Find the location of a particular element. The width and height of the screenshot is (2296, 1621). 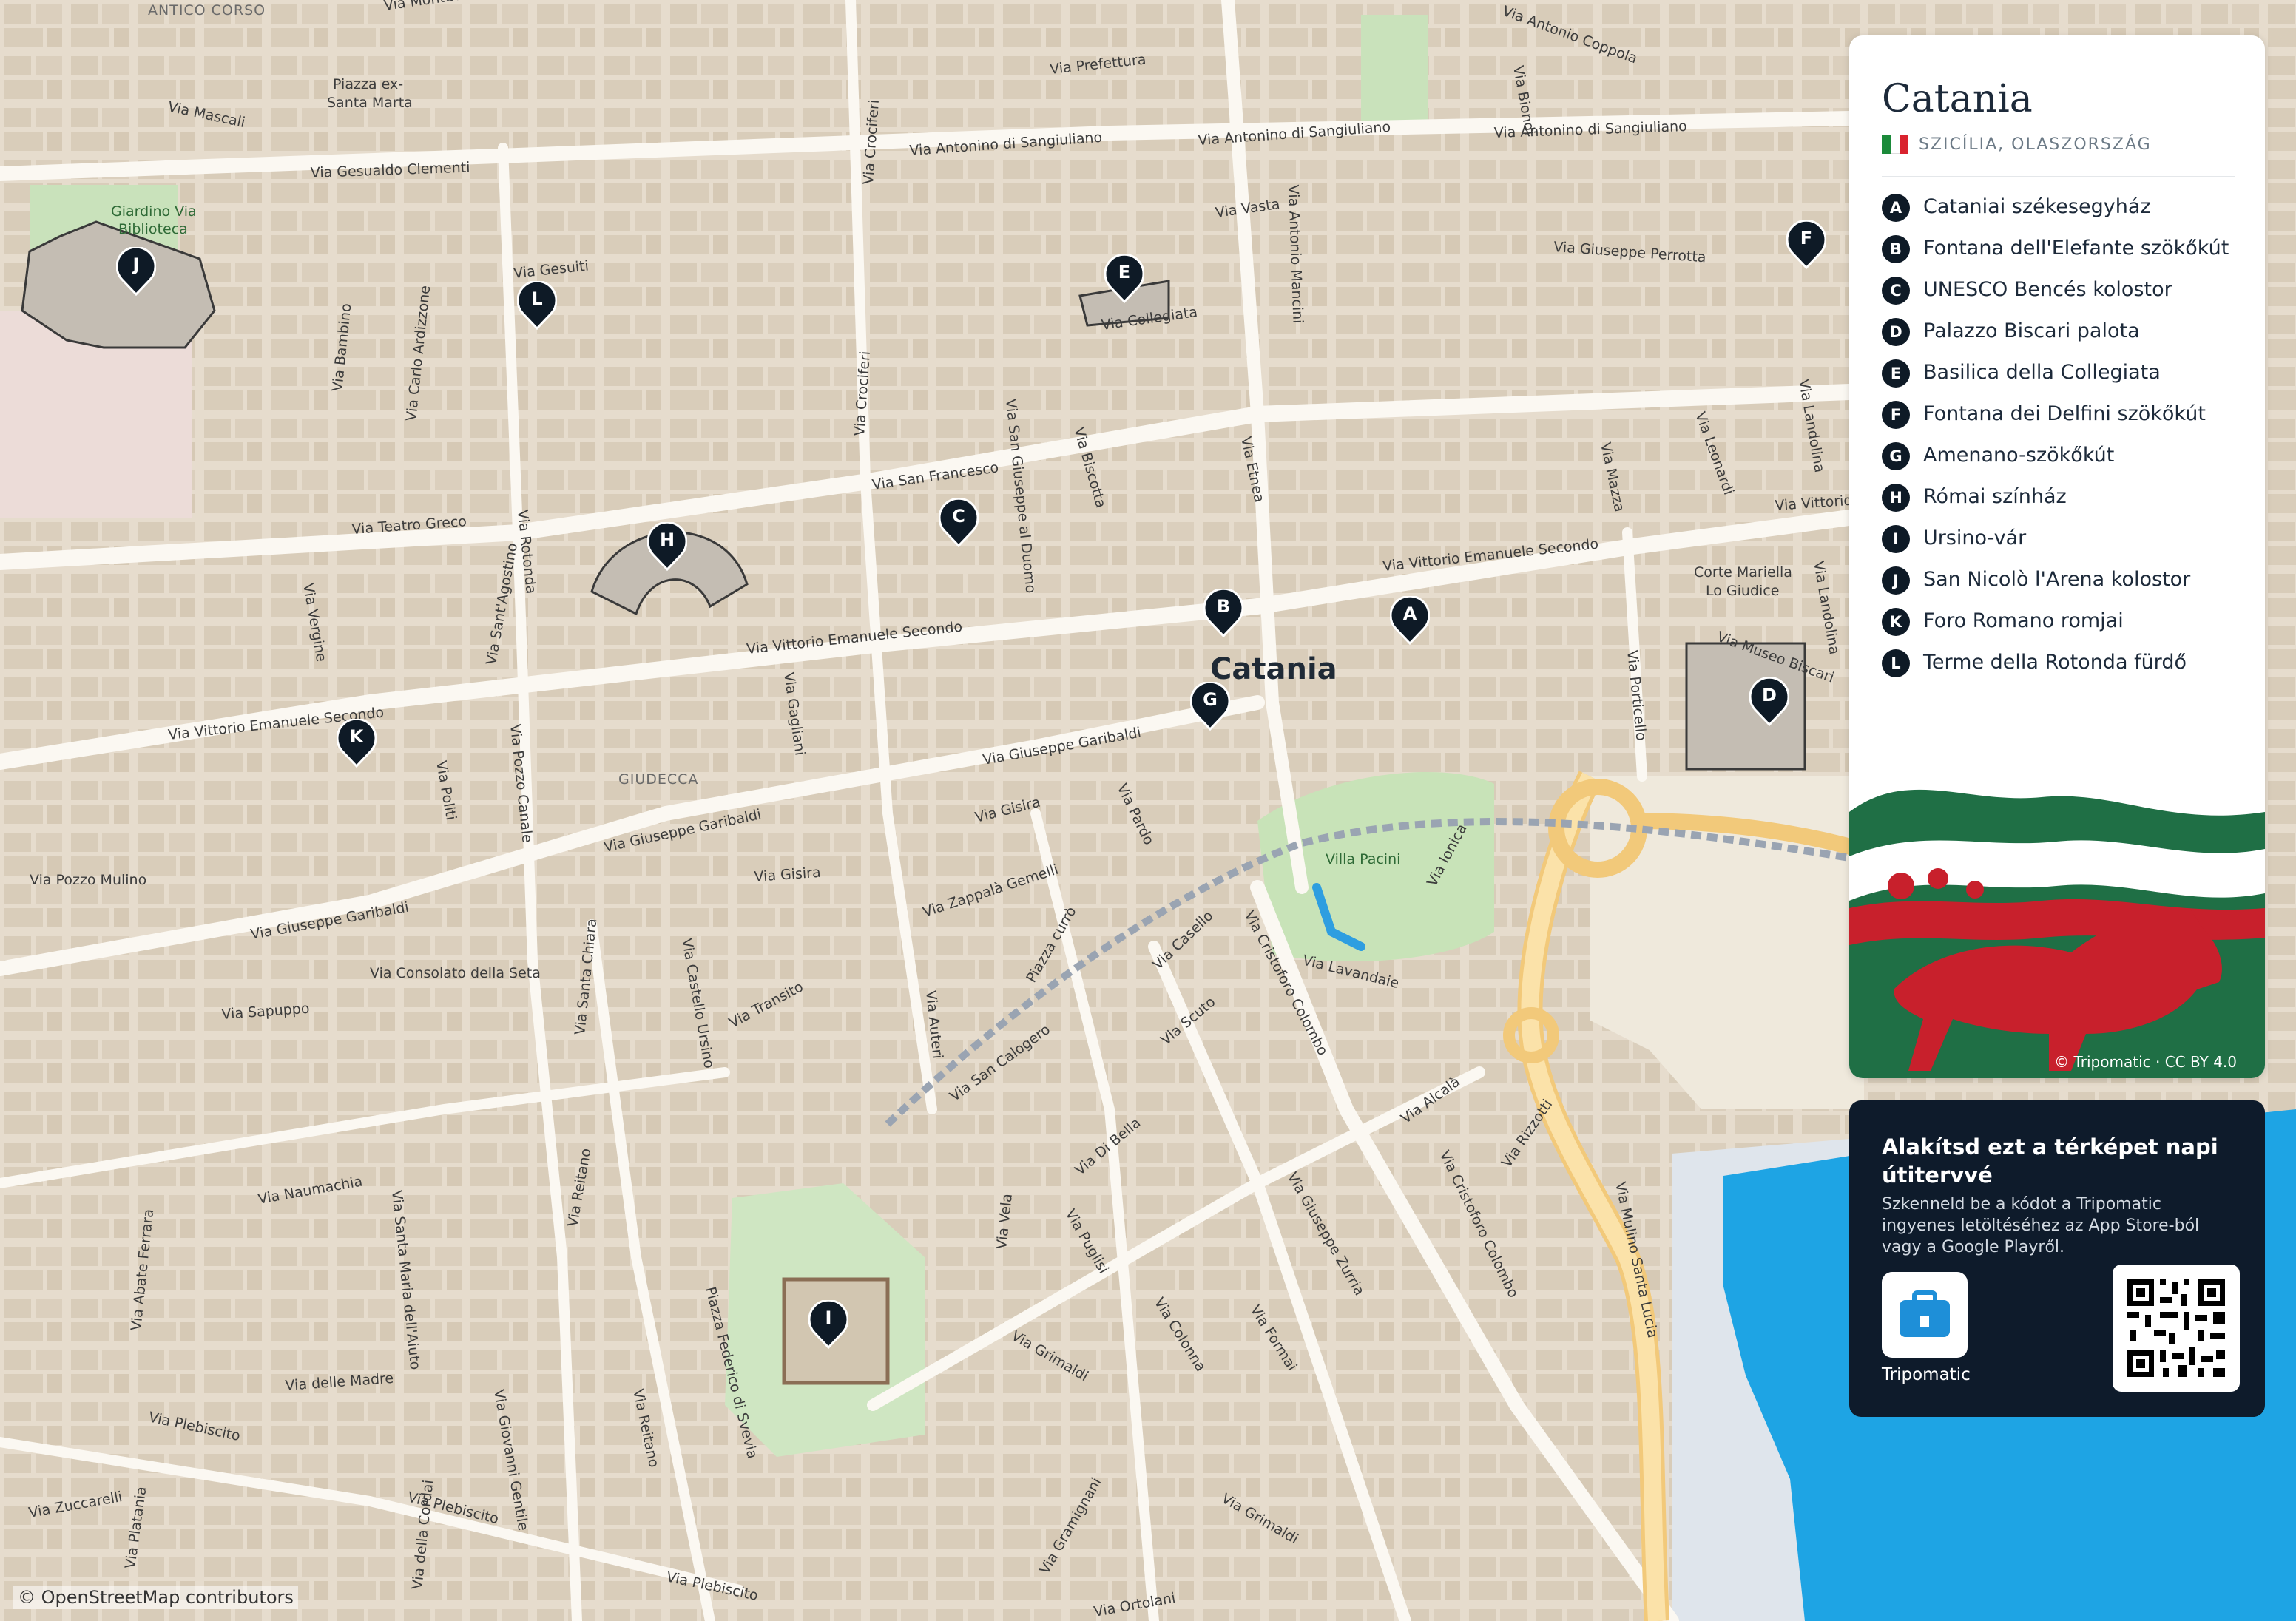

place-name: San Nicolò l'Arena kolostor is located at coordinates (2057, 579).